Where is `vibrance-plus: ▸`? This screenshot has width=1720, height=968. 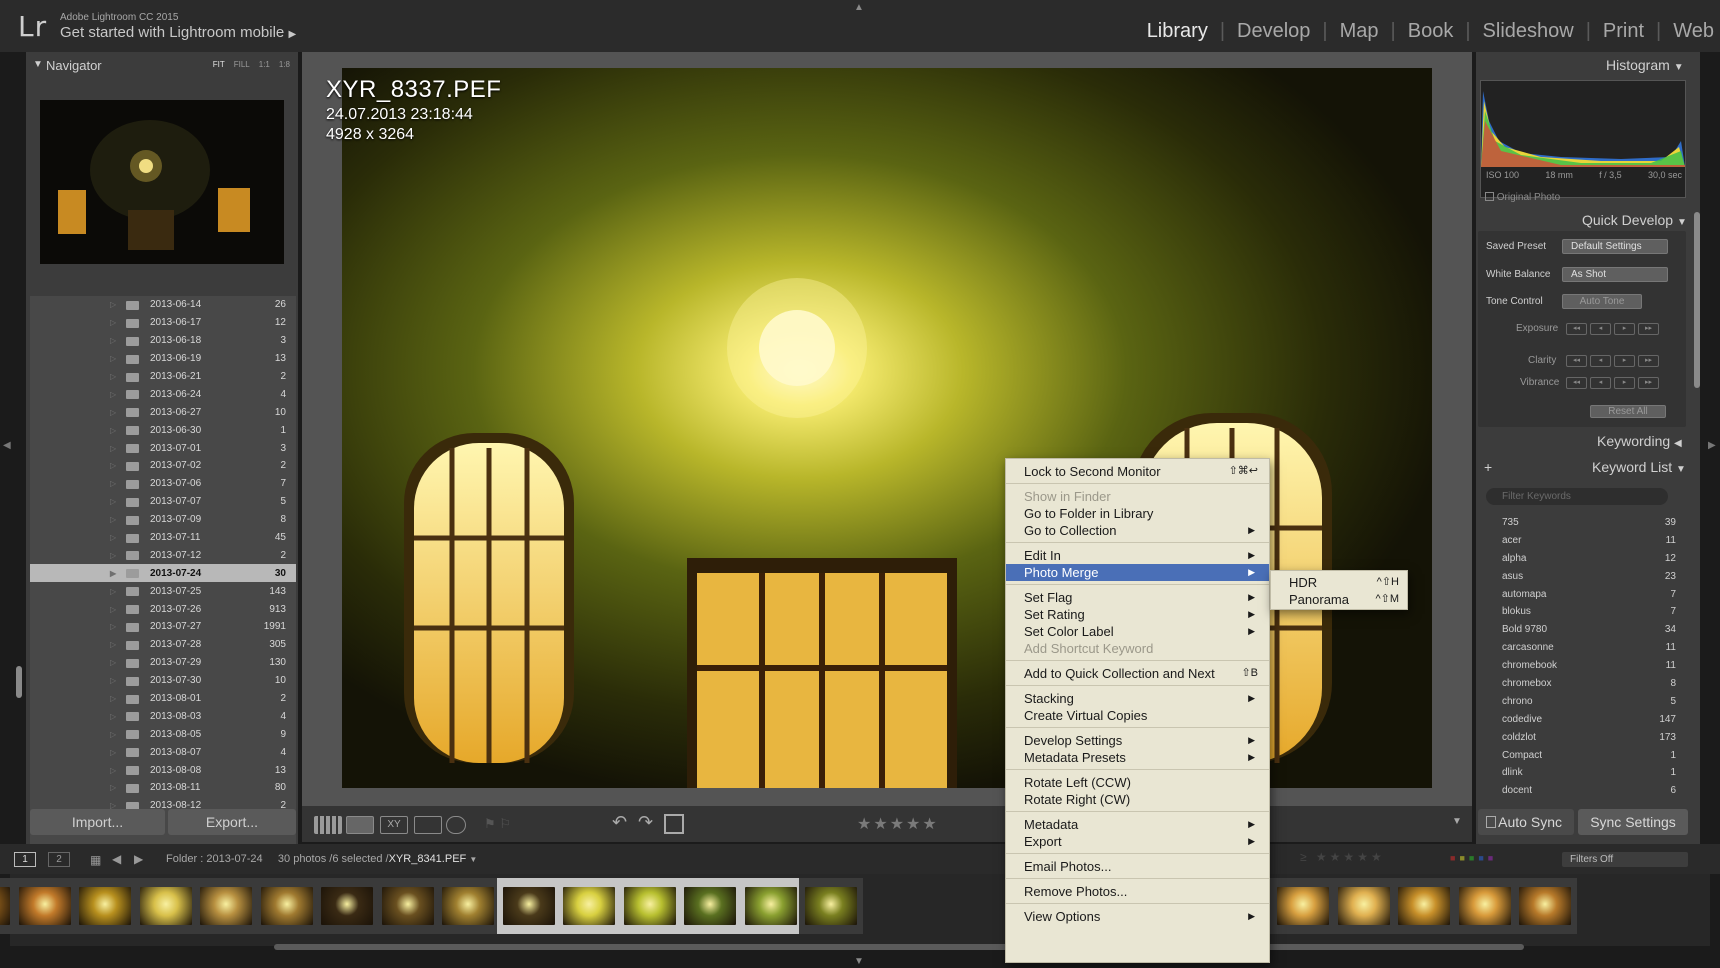 vibrance-plus: ▸ is located at coordinates (1624, 383).